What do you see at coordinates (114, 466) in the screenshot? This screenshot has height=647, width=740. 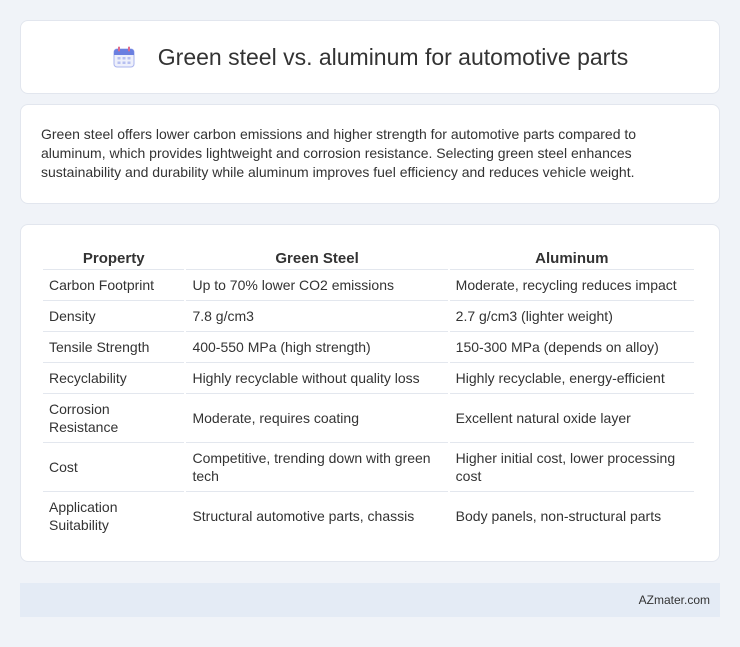 I see `cell-property: Cost` at bounding box center [114, 466].